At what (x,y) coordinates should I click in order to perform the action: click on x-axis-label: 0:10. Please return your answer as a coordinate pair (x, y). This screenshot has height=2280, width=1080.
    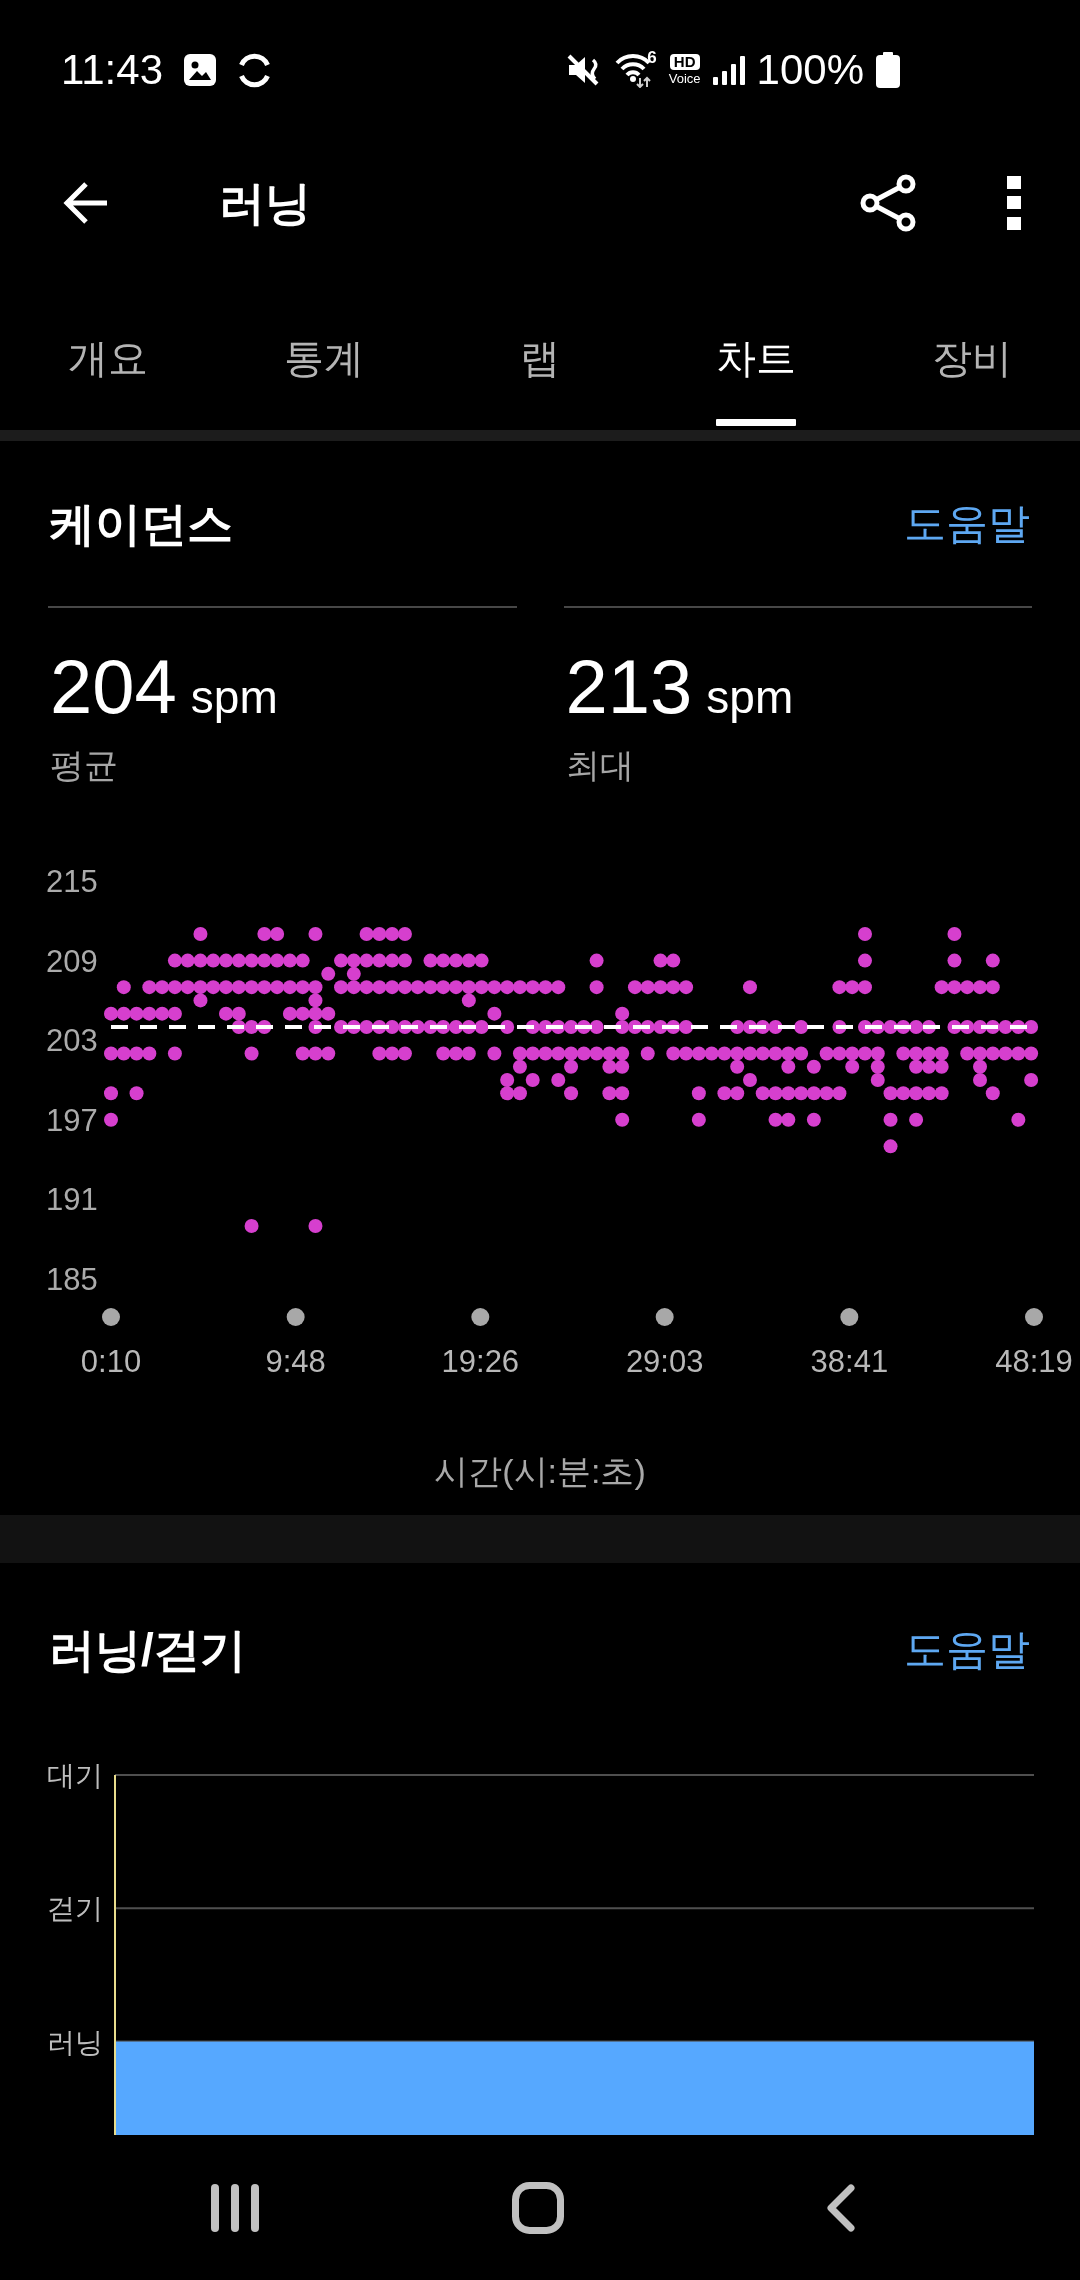
    Looking at the image, I should click on (111, 1361).